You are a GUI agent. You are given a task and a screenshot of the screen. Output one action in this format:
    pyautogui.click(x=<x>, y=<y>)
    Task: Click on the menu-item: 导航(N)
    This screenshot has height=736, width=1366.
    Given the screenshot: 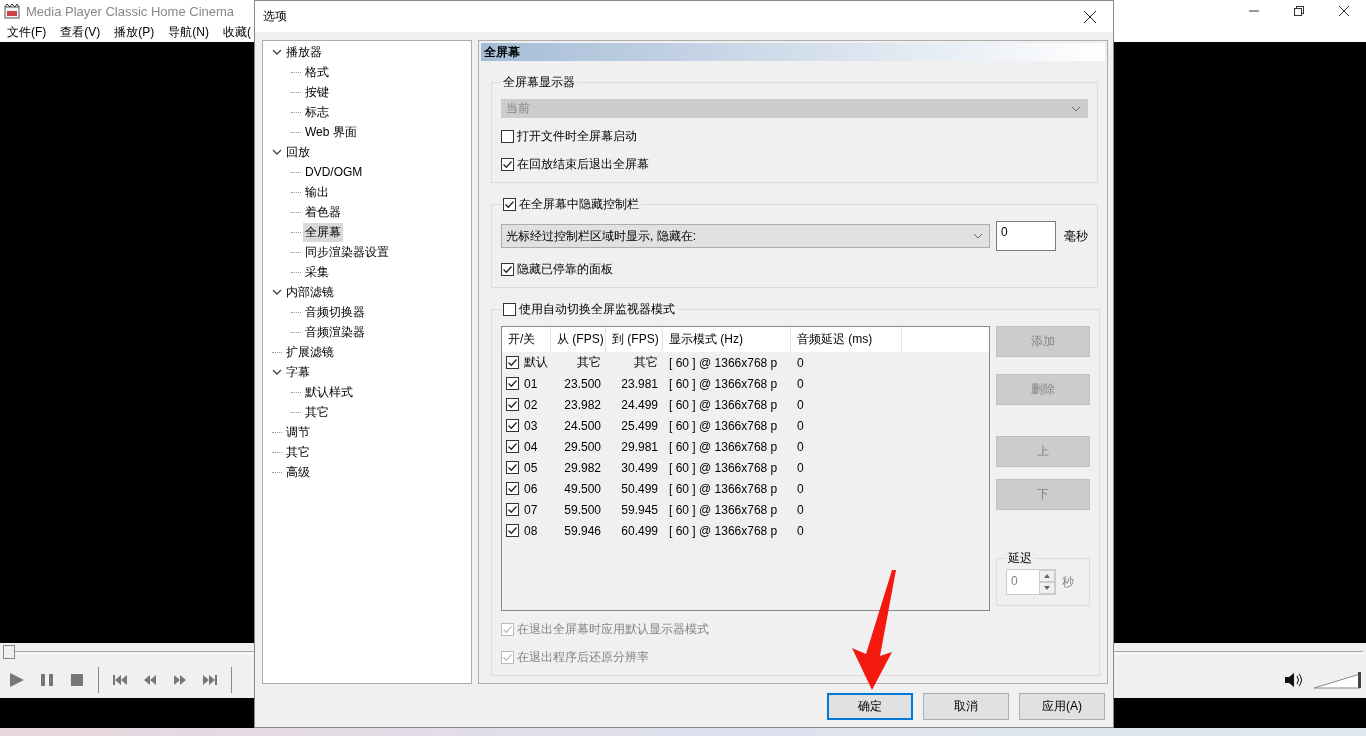 What is the action you would take?
    pyautogui.click(x=188, y=32)
    